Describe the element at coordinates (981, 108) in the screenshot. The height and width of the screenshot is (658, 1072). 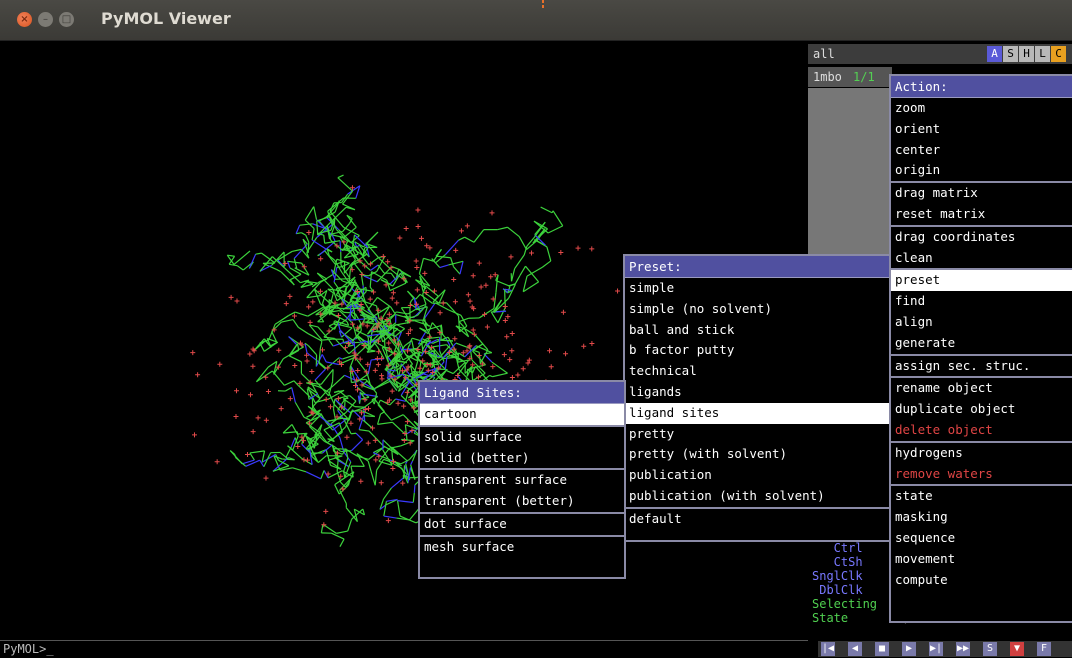
I see `action-item-zoom: zoom` at that location.